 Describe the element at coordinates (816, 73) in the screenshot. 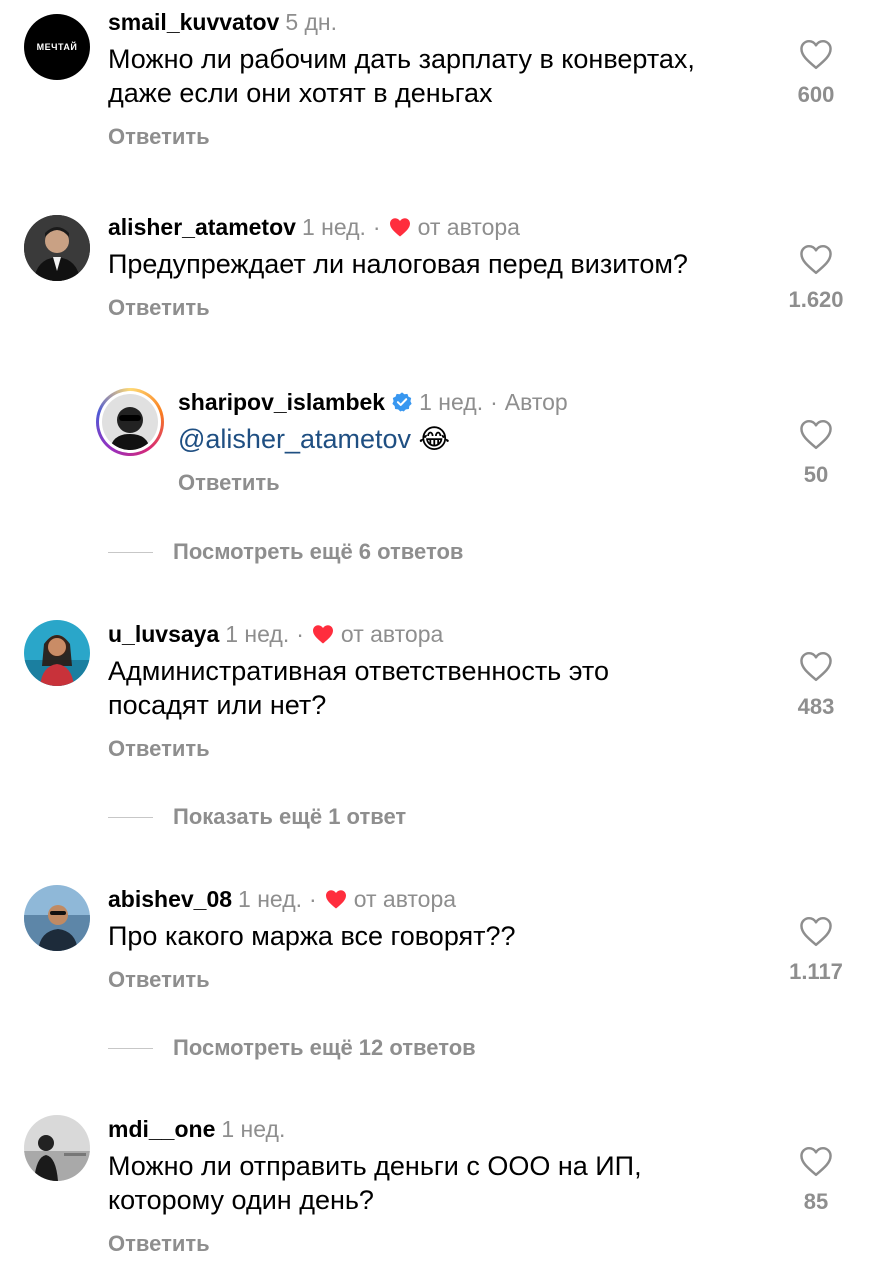

I see `like-column: 600` at that location.